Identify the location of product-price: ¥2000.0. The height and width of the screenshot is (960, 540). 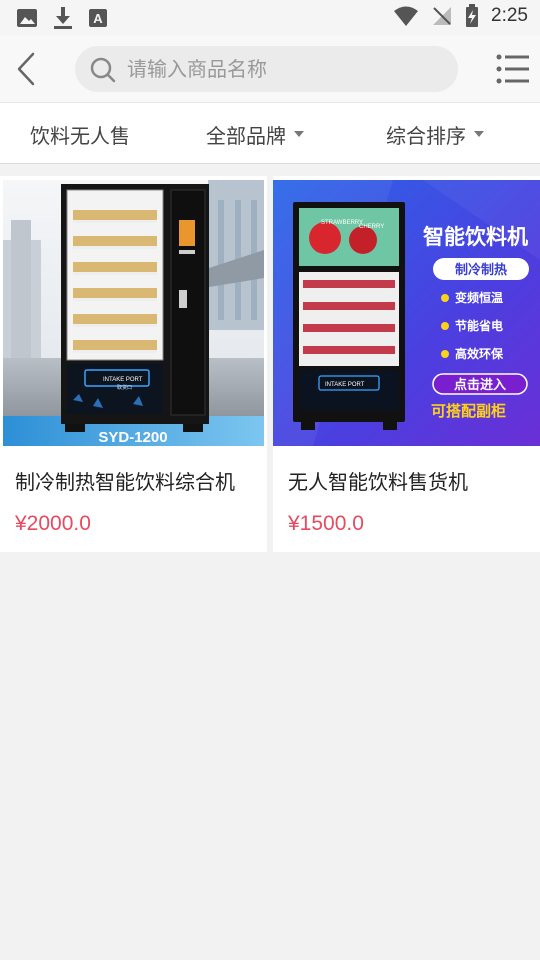
(53, 523).